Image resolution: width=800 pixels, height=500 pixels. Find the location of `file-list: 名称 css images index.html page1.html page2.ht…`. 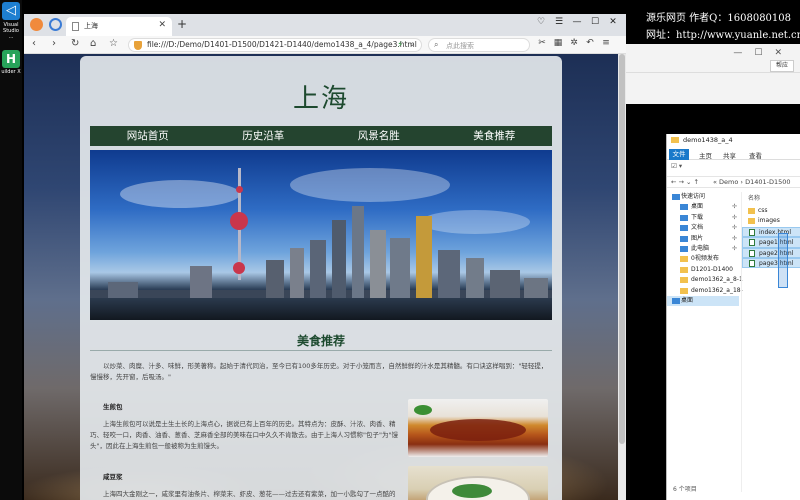

file-list: 名称 css images index.html page1.html page2.ht… is located at coordinates (770, 342).